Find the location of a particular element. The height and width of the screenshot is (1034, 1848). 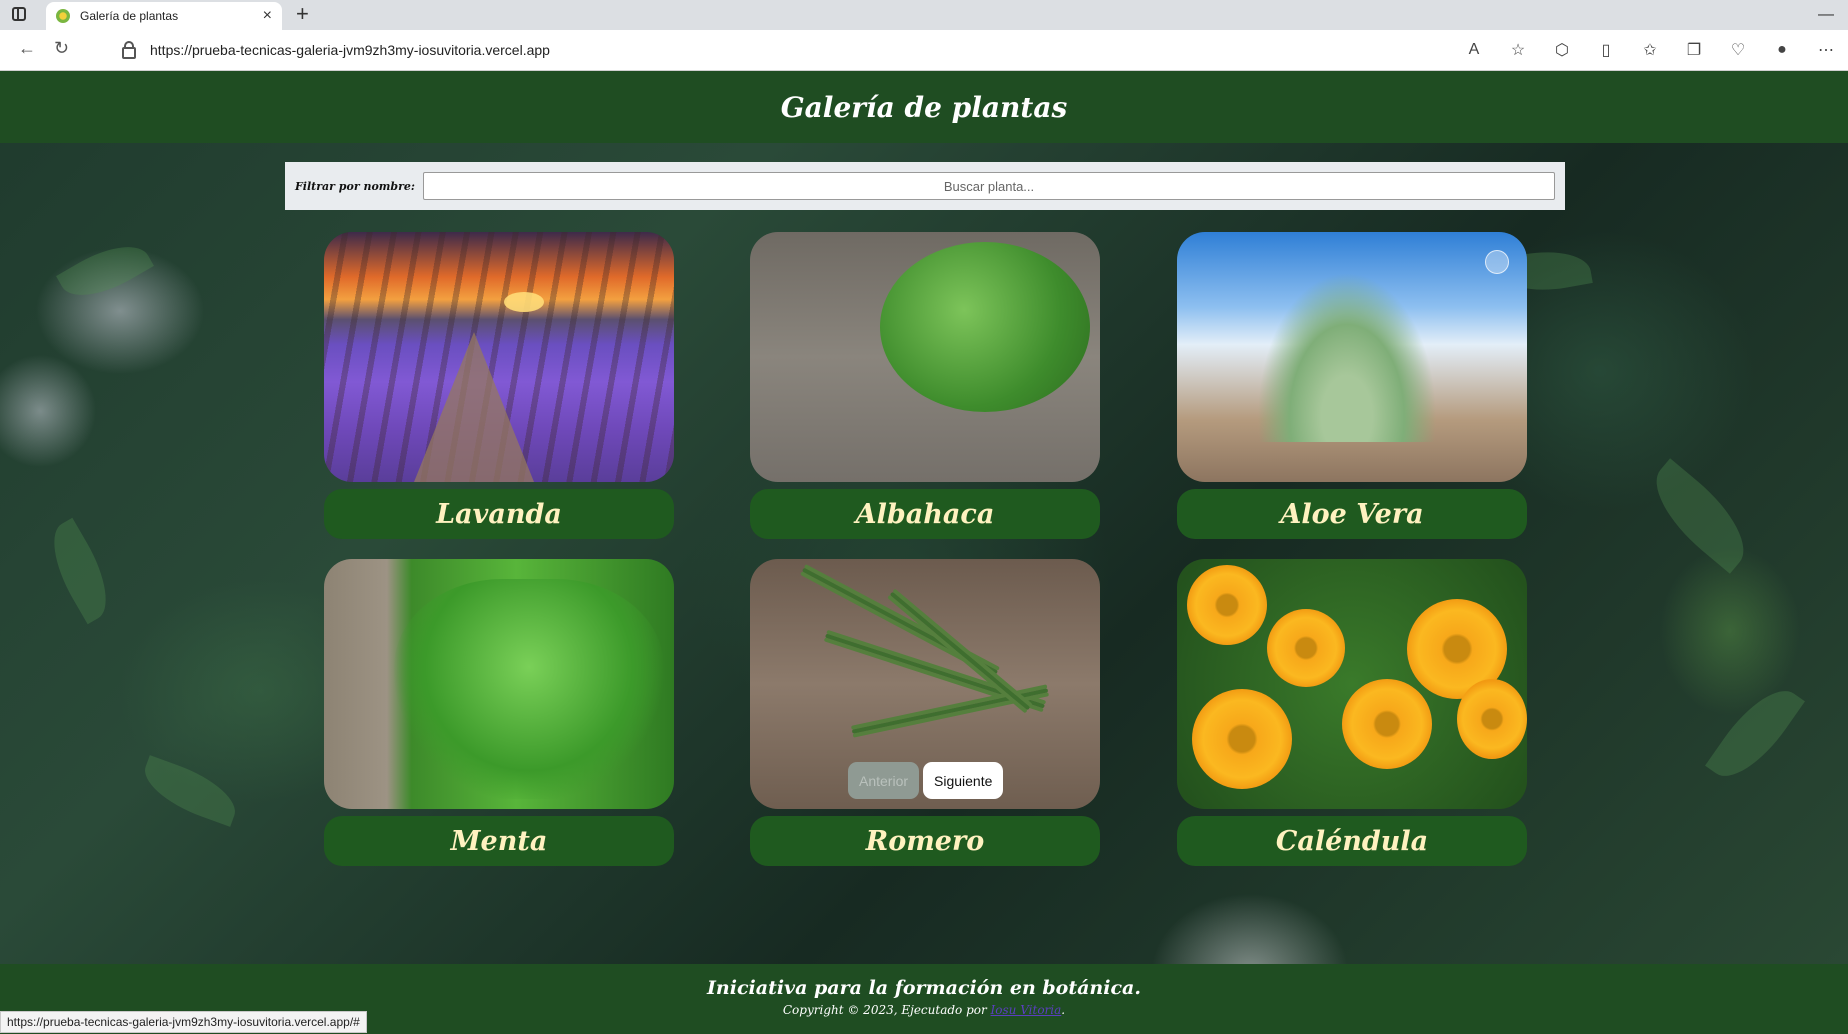

visual-search-icon is located at coordinates (1497, 262).